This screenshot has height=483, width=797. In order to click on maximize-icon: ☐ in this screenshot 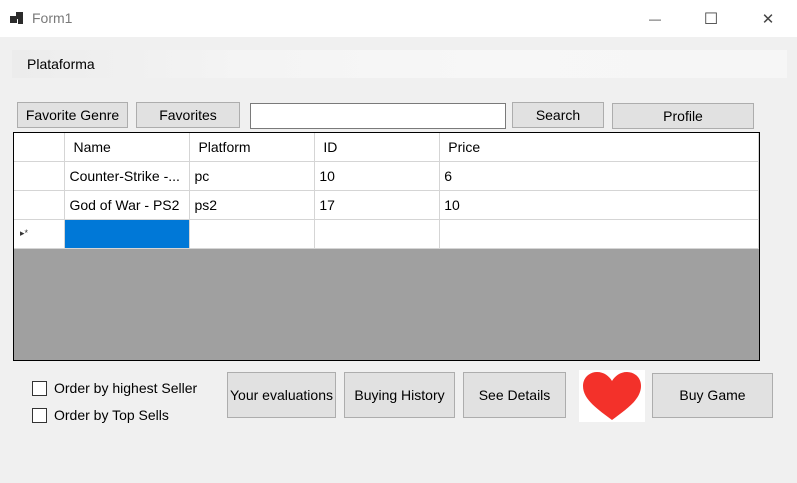, I will do `click(711, 19)`.